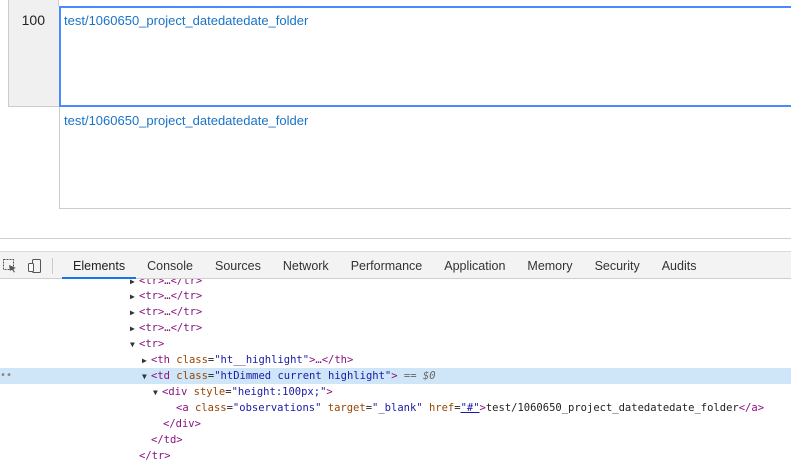 The image size is (791, 465). Describe the element at coordinates (186, 20) in the screenshot. I see `cell-link: test/1060650_project_datedatedate_folder` at that location.